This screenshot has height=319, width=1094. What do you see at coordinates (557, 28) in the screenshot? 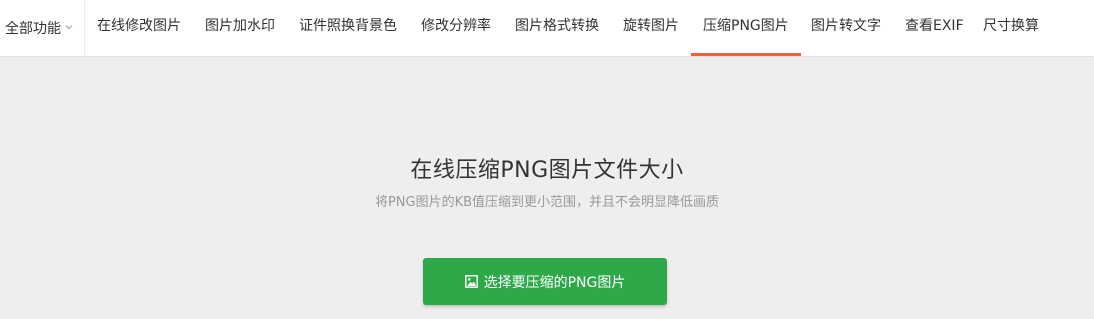
I see `nav-item-format-convert: 图片格式转换` at bounding box center [557, 28].